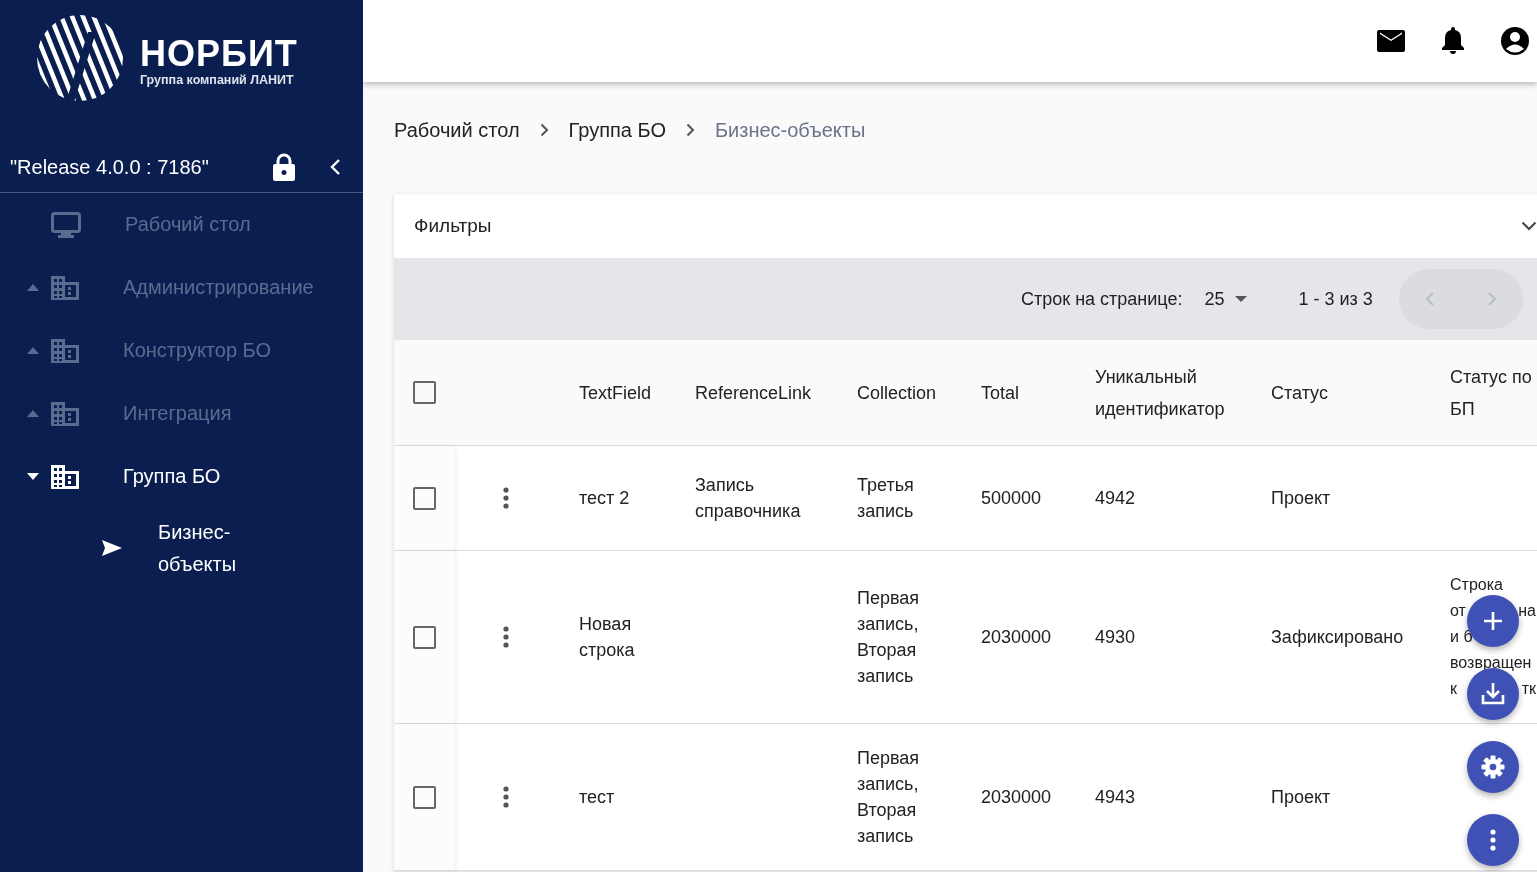  I want to click on select-all-checkbox, so click(424, 392).